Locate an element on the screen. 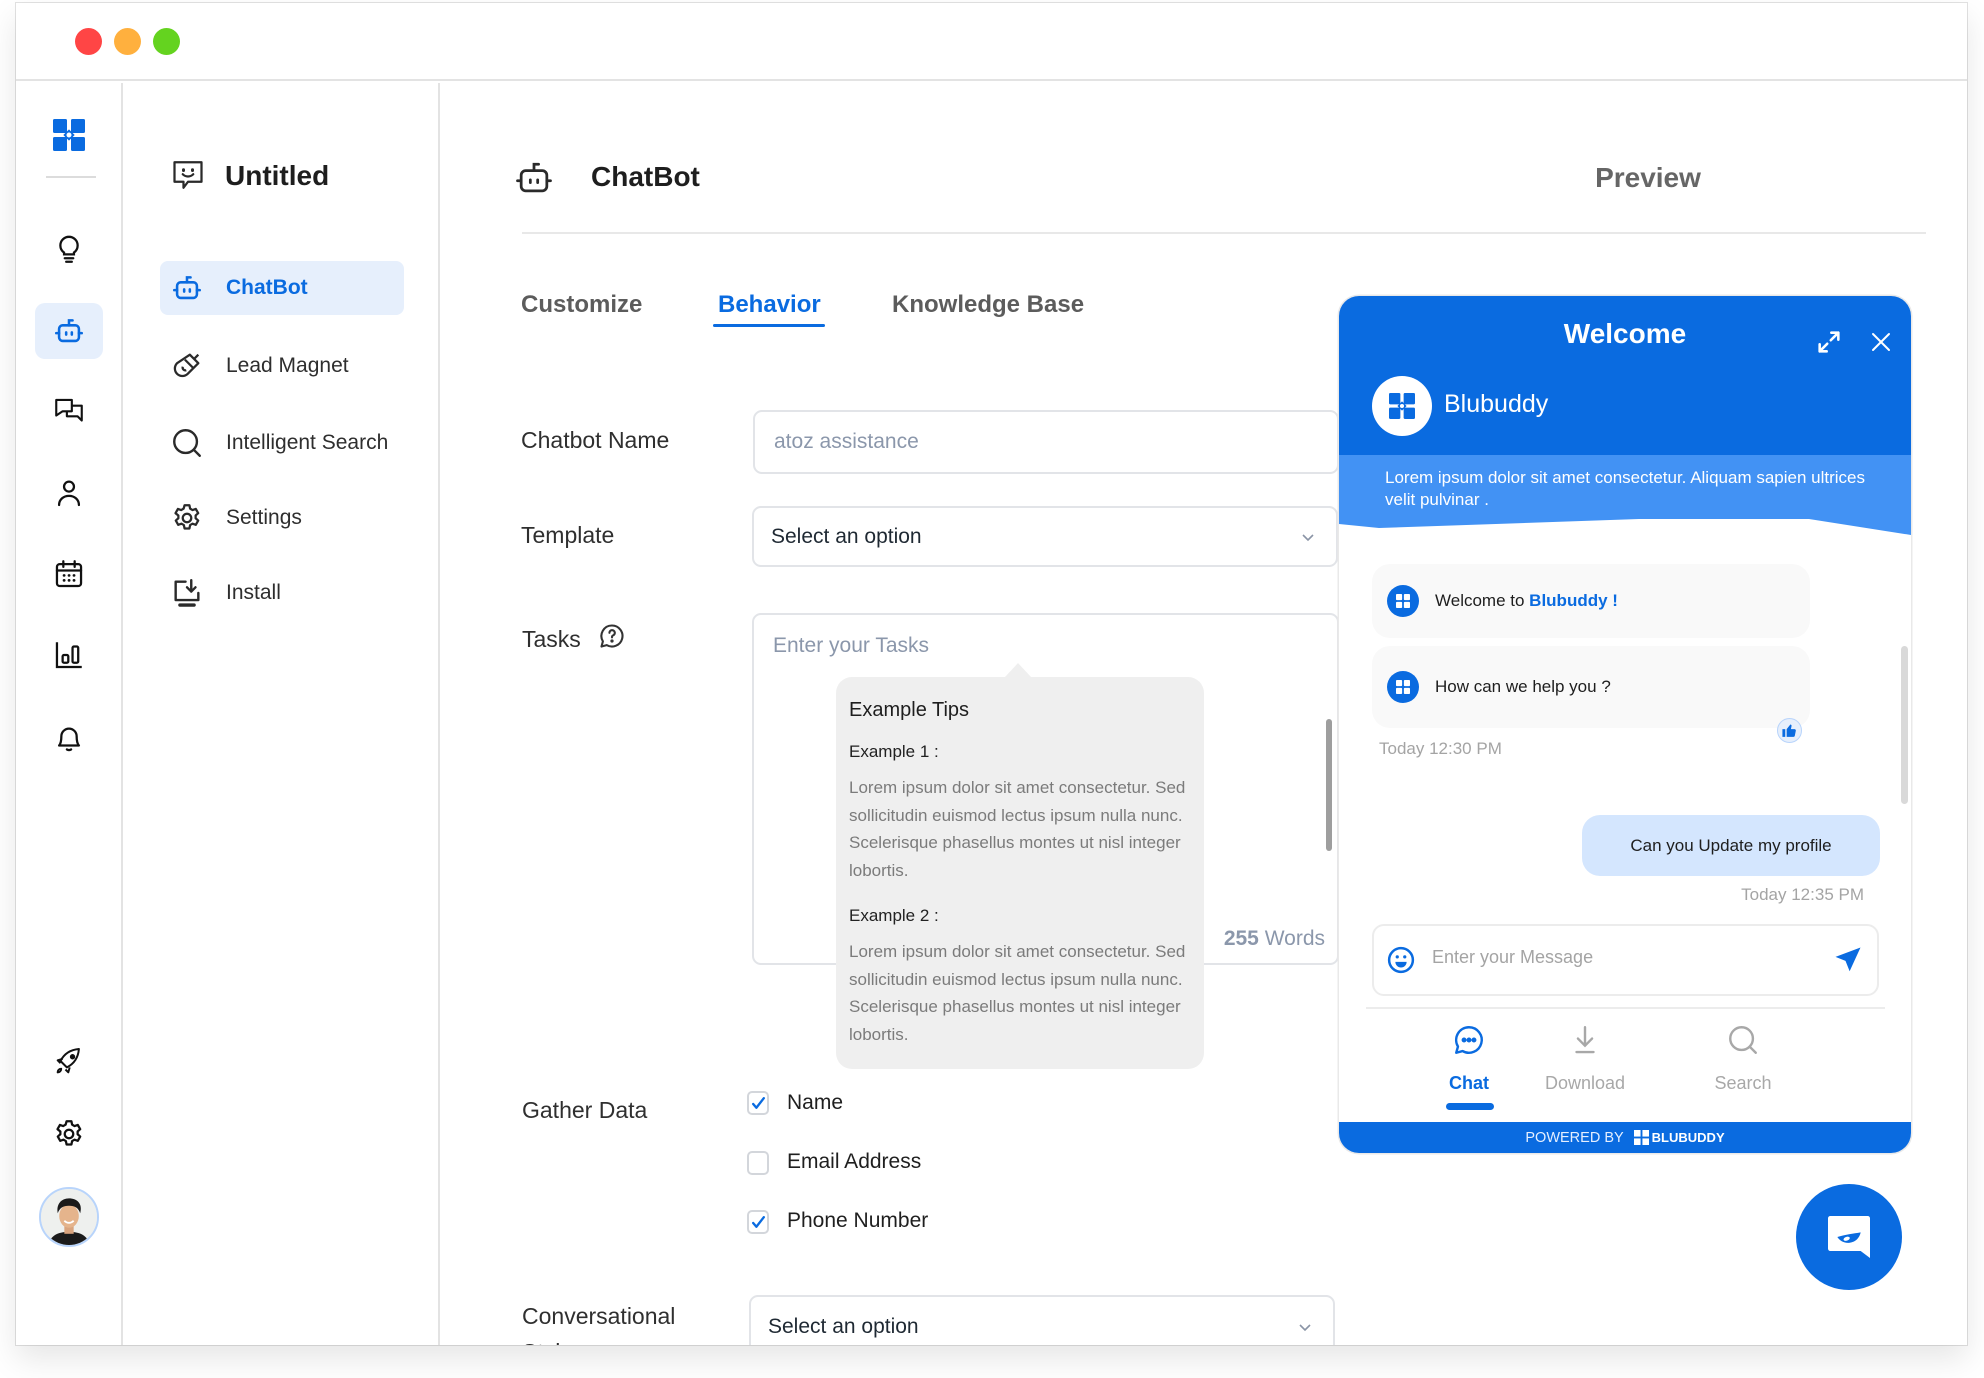 The image size is (1984, 1378). rail-item-calendar is located at coordinates (69, 574).